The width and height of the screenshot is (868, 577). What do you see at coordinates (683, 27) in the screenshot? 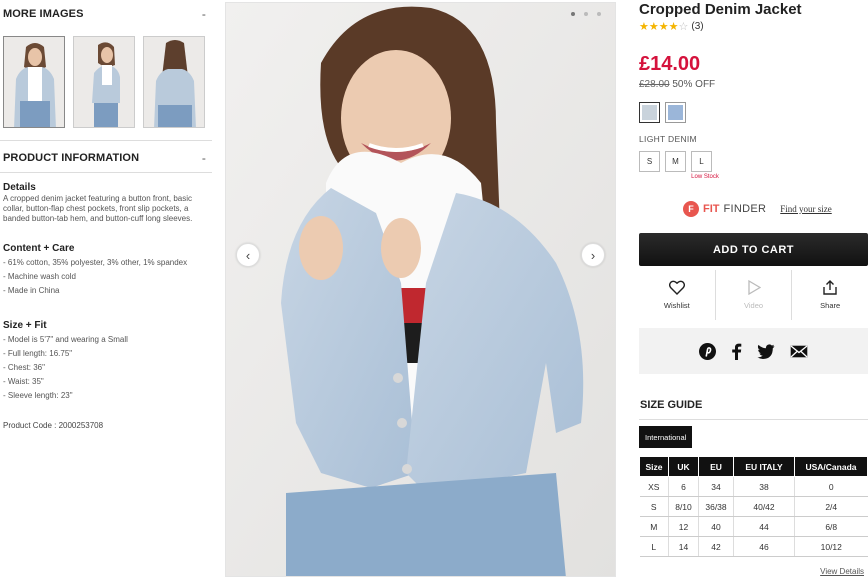
I see `star-empty-icon: ☆` at bounding box center [683, 27].